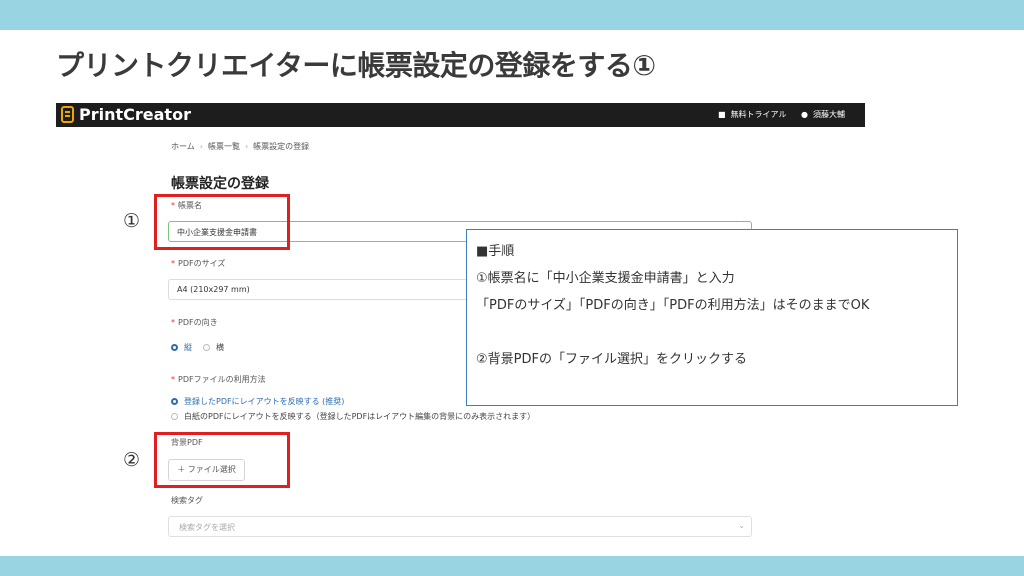 This screenshot has height=576, width=1024. Describe the element at coordinates (135, 114) in the screenshot. I see `brand-name: PrintCreator` at that location.